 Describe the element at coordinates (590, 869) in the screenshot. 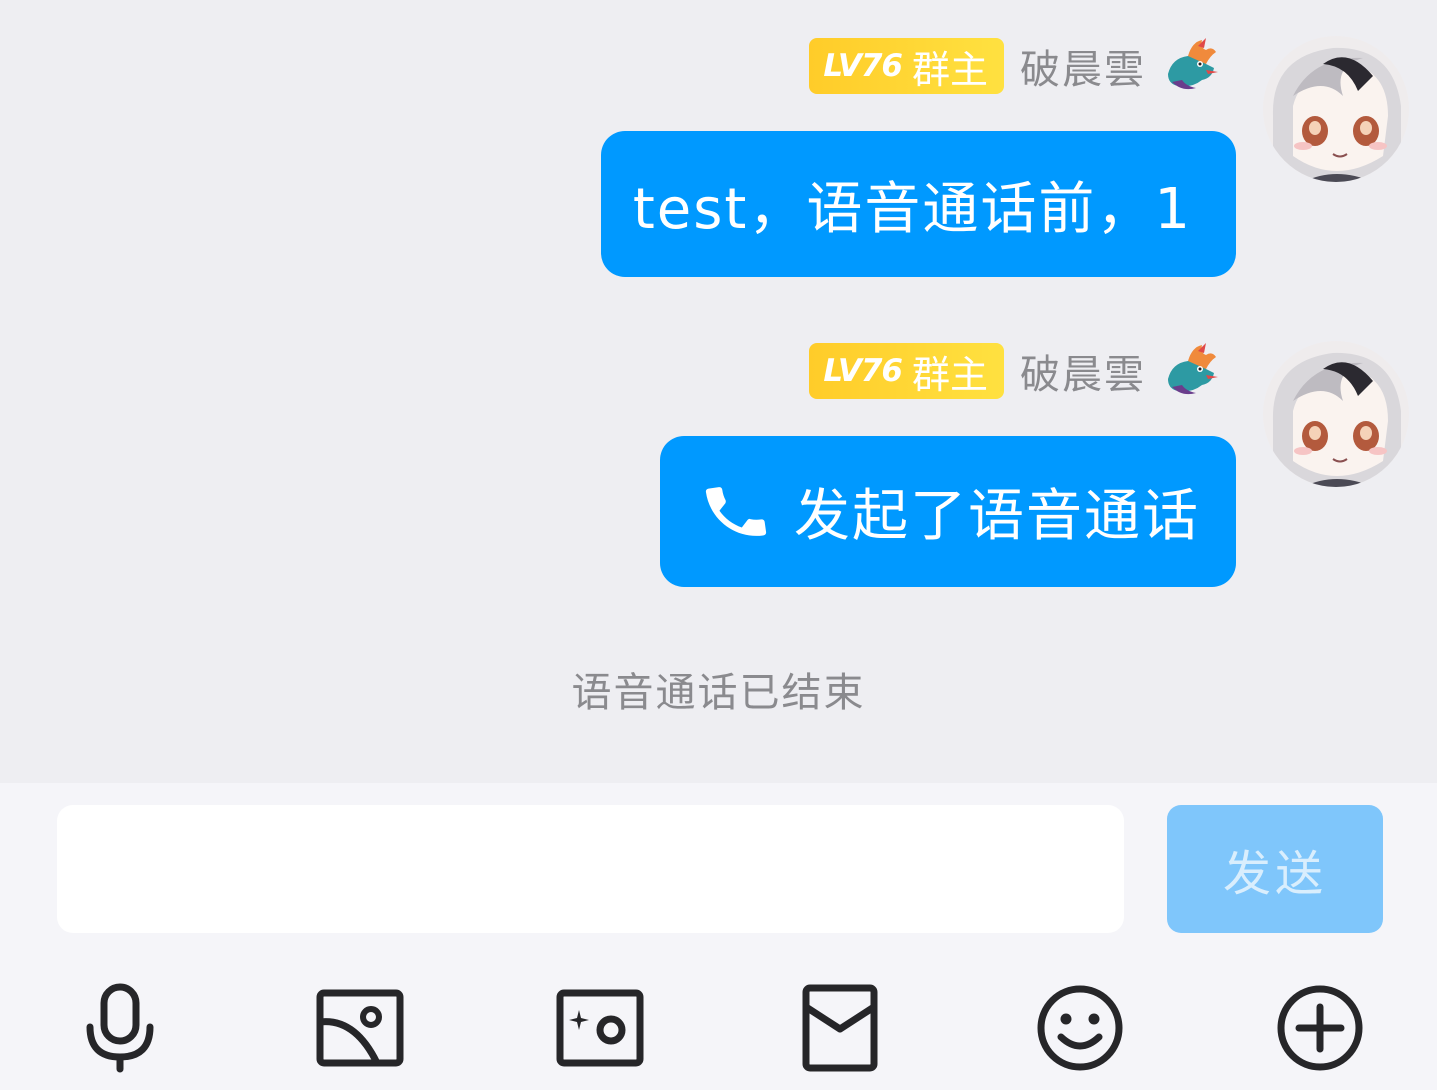

I see `message-input` at that location.